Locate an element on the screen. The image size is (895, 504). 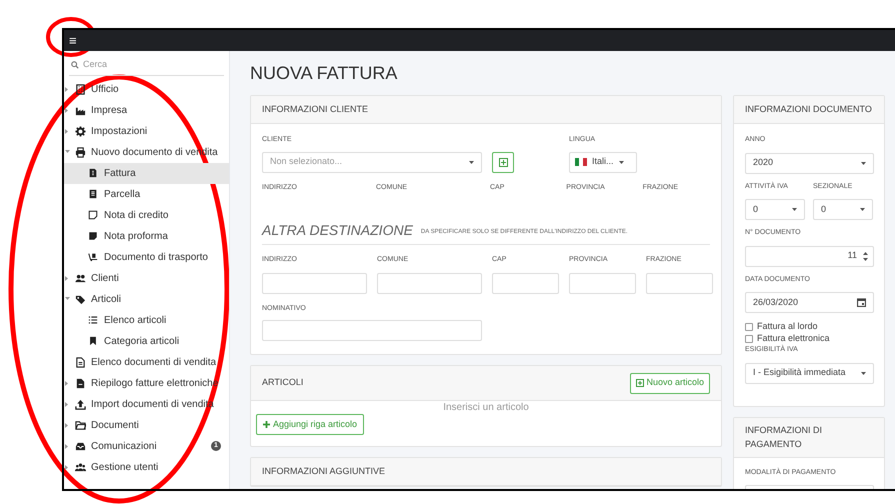
select-field: 2020 is located at coordinates (809, 163).